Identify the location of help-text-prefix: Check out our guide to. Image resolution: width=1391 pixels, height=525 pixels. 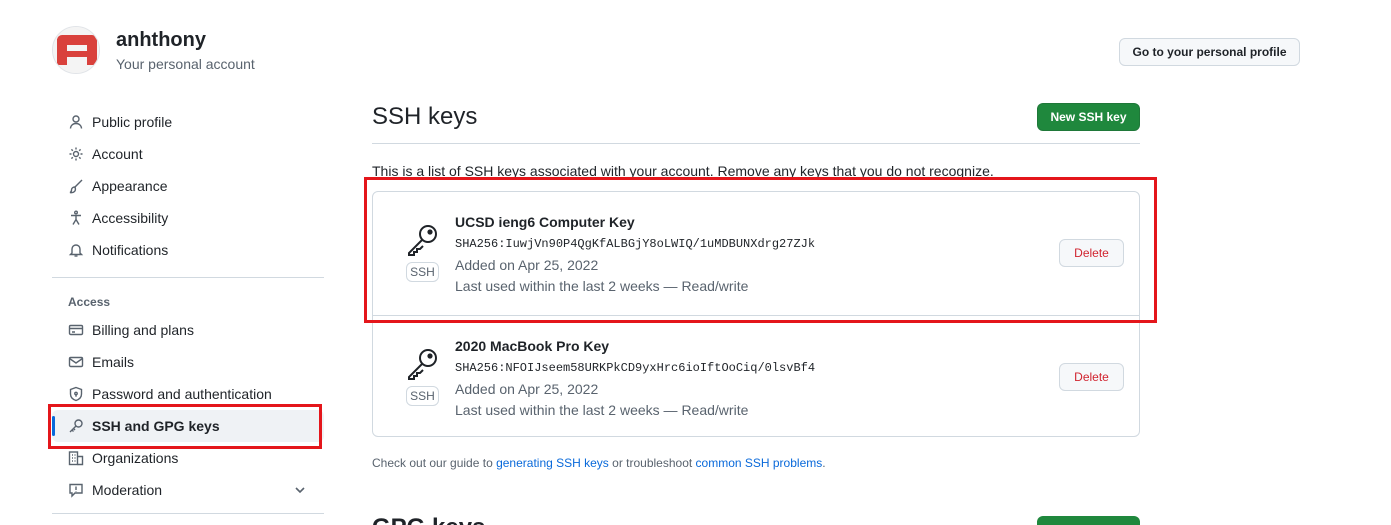
(434, 463).